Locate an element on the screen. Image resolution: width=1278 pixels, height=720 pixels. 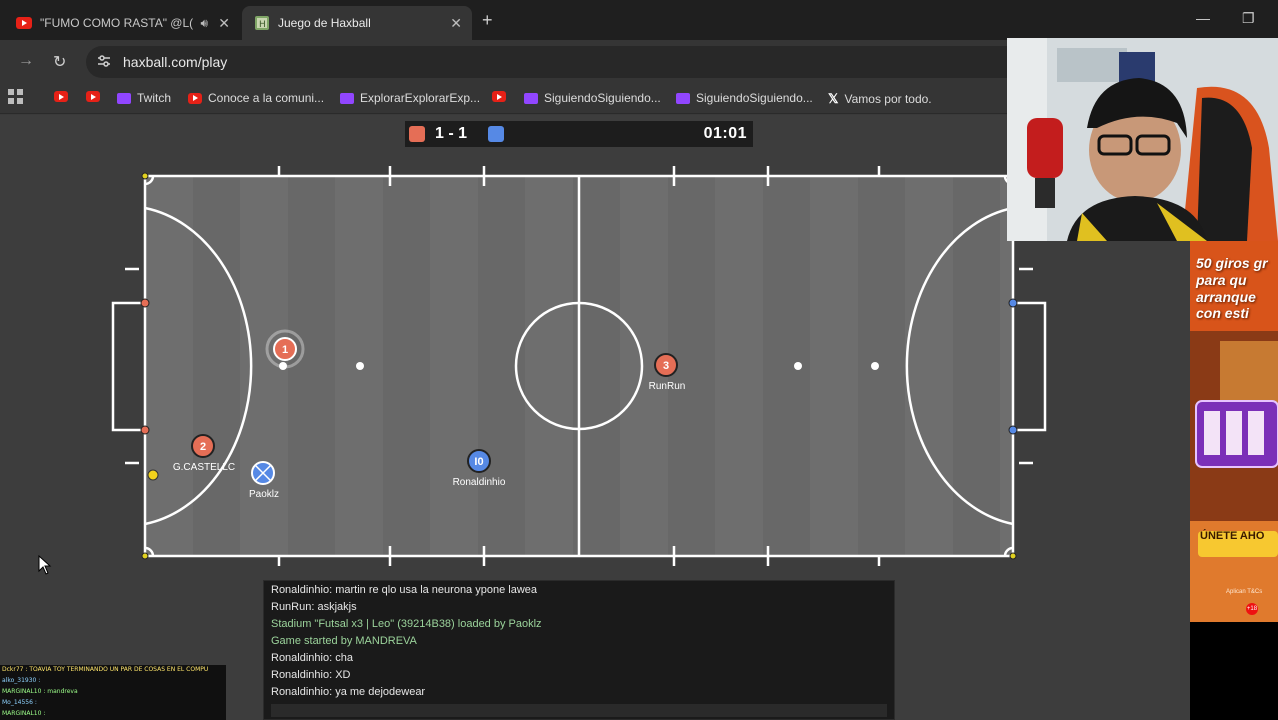
player-number: 1 is located at coordinates (285, 350).